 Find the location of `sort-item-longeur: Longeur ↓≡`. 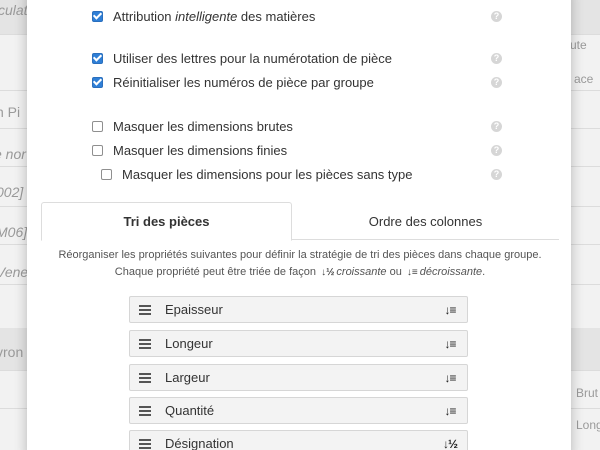

sort-item-longeur: Longeur ↓≡ is located at coordinates (298, 343).